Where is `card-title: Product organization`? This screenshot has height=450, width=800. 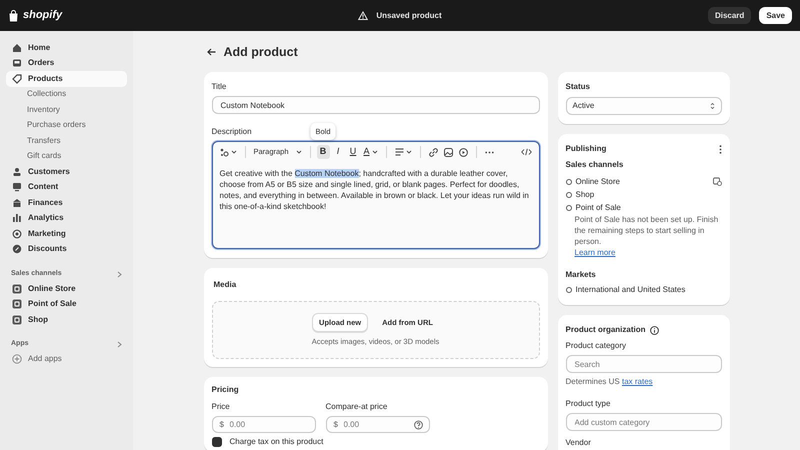 card-title: Product organization is located at coordinates (606, 330).